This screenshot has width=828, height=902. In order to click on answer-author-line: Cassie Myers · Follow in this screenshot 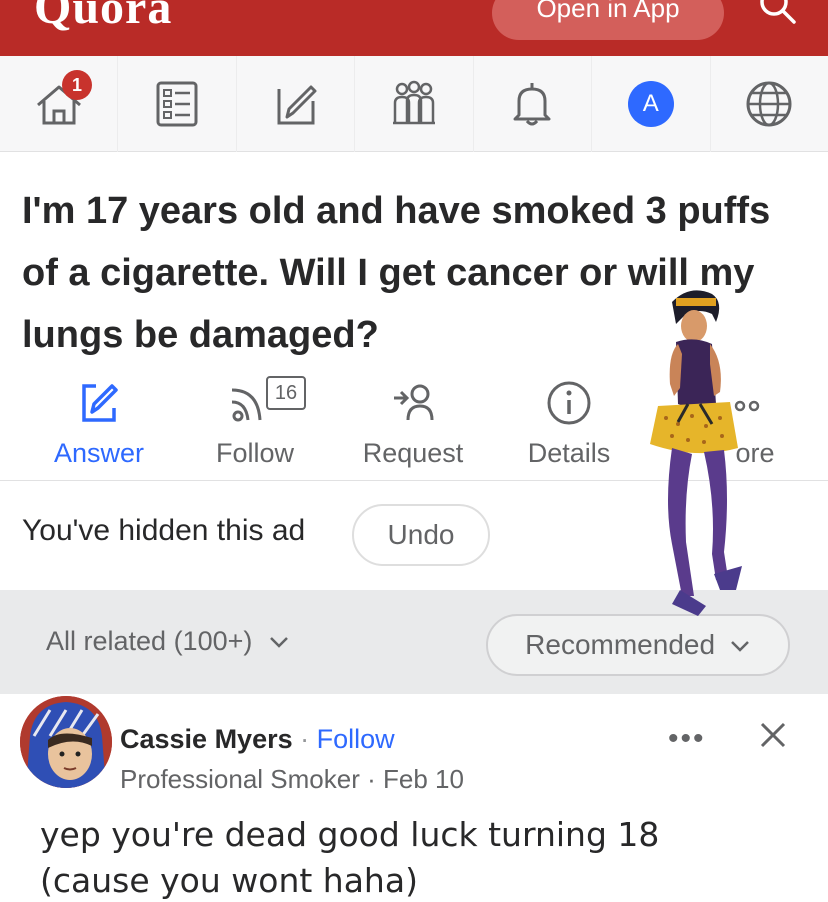, I will do `click(257, 739)`.